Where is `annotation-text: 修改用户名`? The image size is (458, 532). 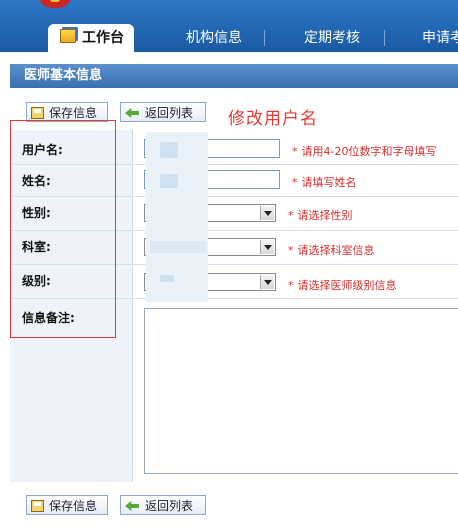 annotation-text: 修改用户名 is located at coordinates (273, 119).